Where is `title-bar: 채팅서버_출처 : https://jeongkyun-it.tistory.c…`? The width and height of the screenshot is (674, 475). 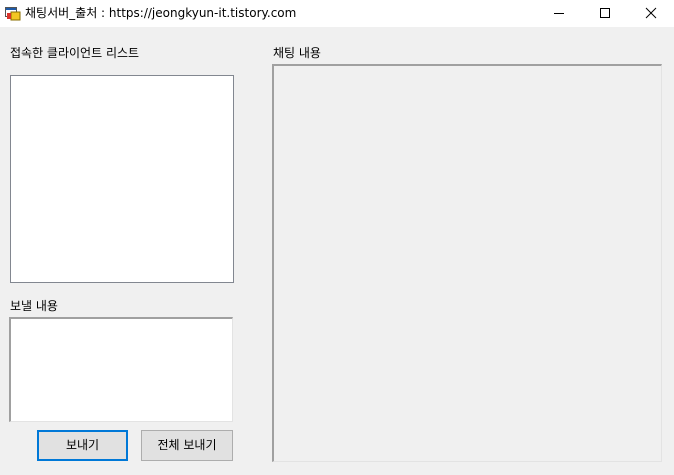 title-bar: 채팅서버_출처 : https://jeongkyun-it.tistory.c… is located at coordinates (337, 13).